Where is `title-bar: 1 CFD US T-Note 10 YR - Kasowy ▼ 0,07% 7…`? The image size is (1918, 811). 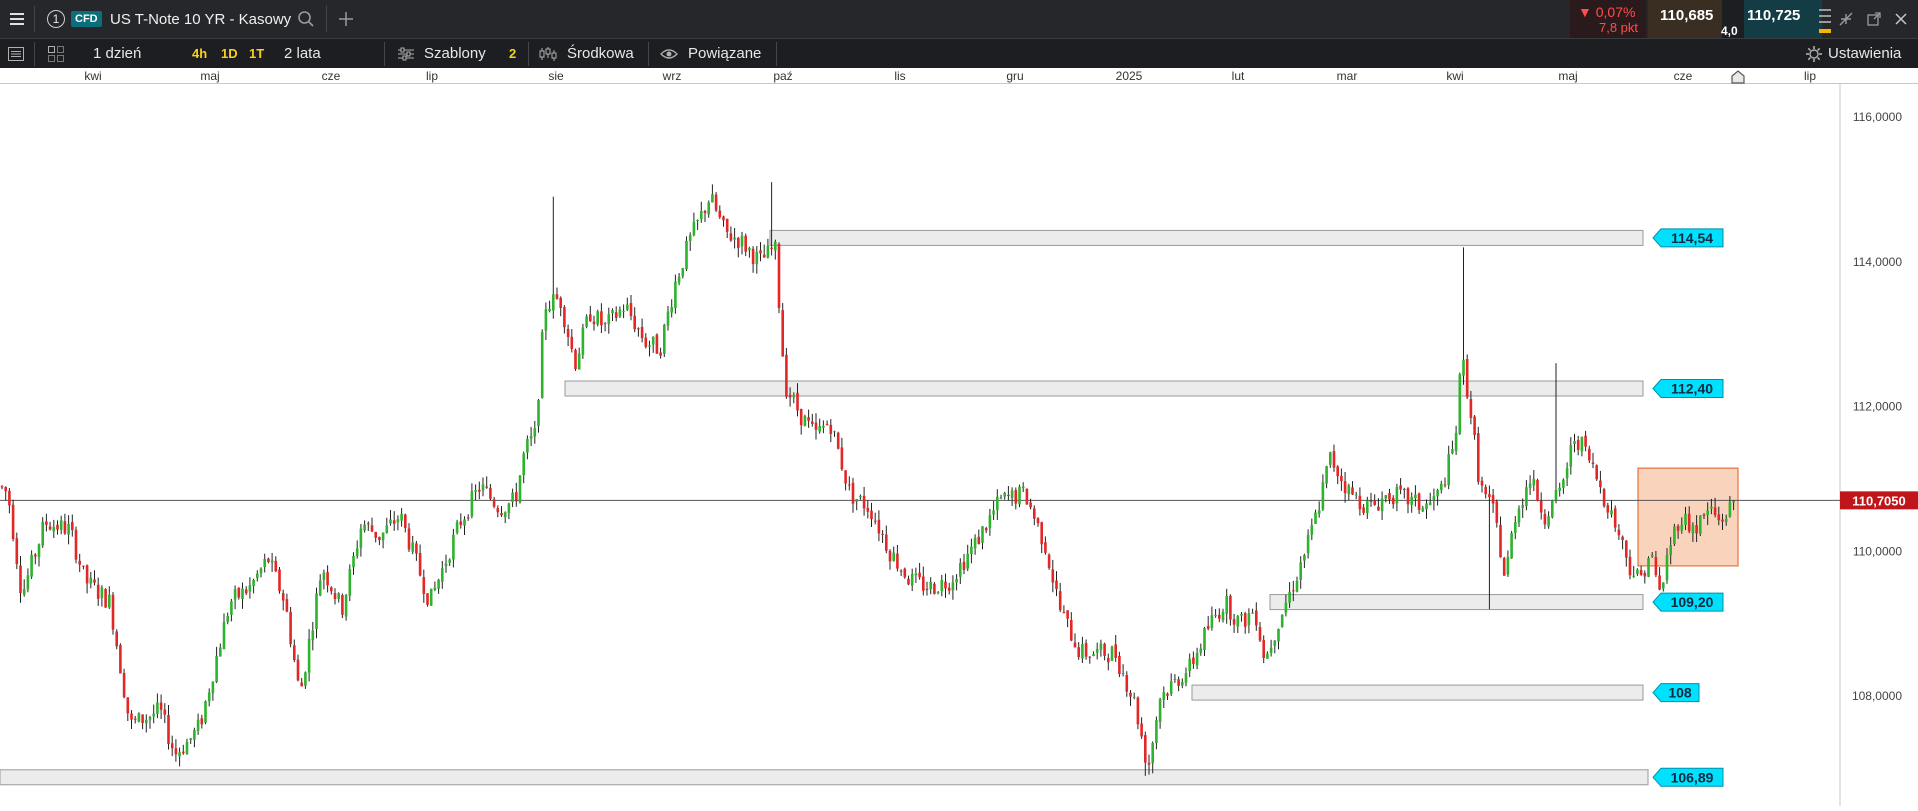 title-bar: 1 CFD US T-Note 10 YR - Kasowy ▼ 0,07% 7… is located at coordinates (959, 19).